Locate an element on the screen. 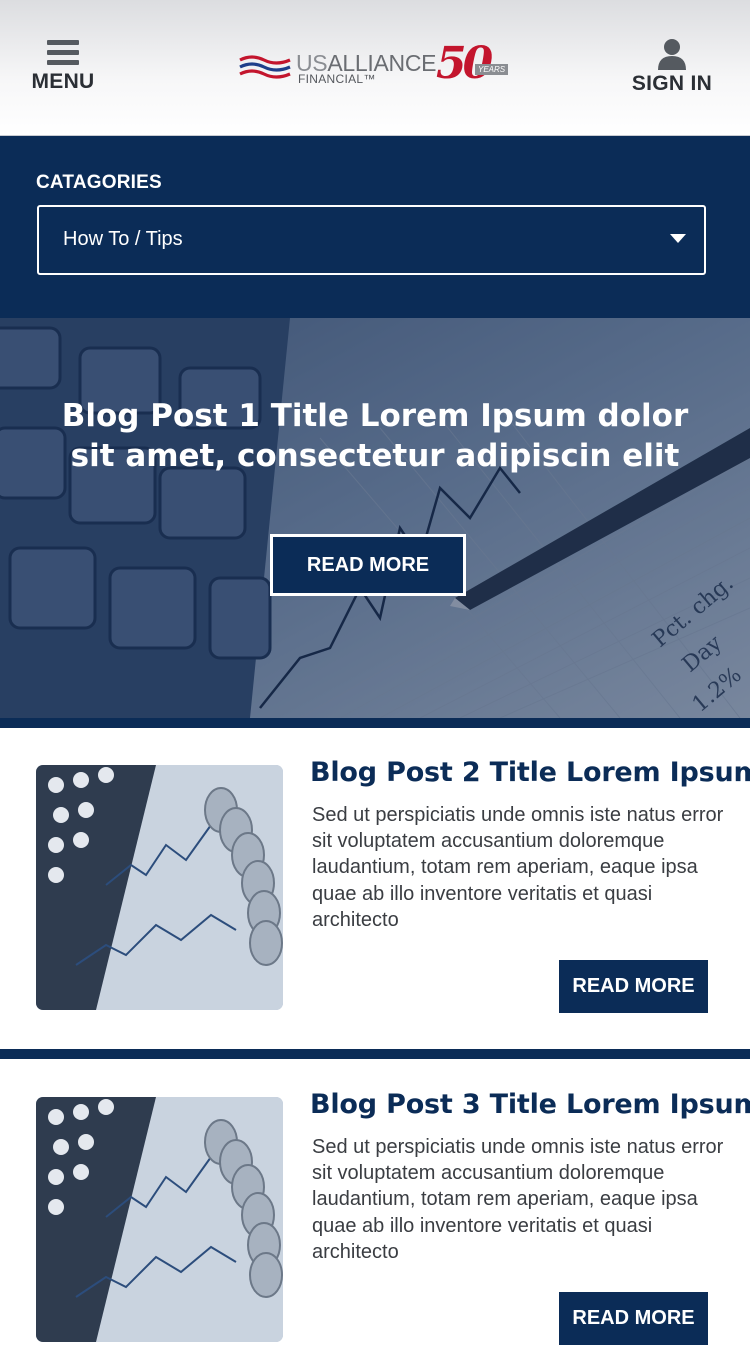  brand-logo: USALLIANCE FINANCIAL™ 50 YEARS is located at coordinates (375, 66).